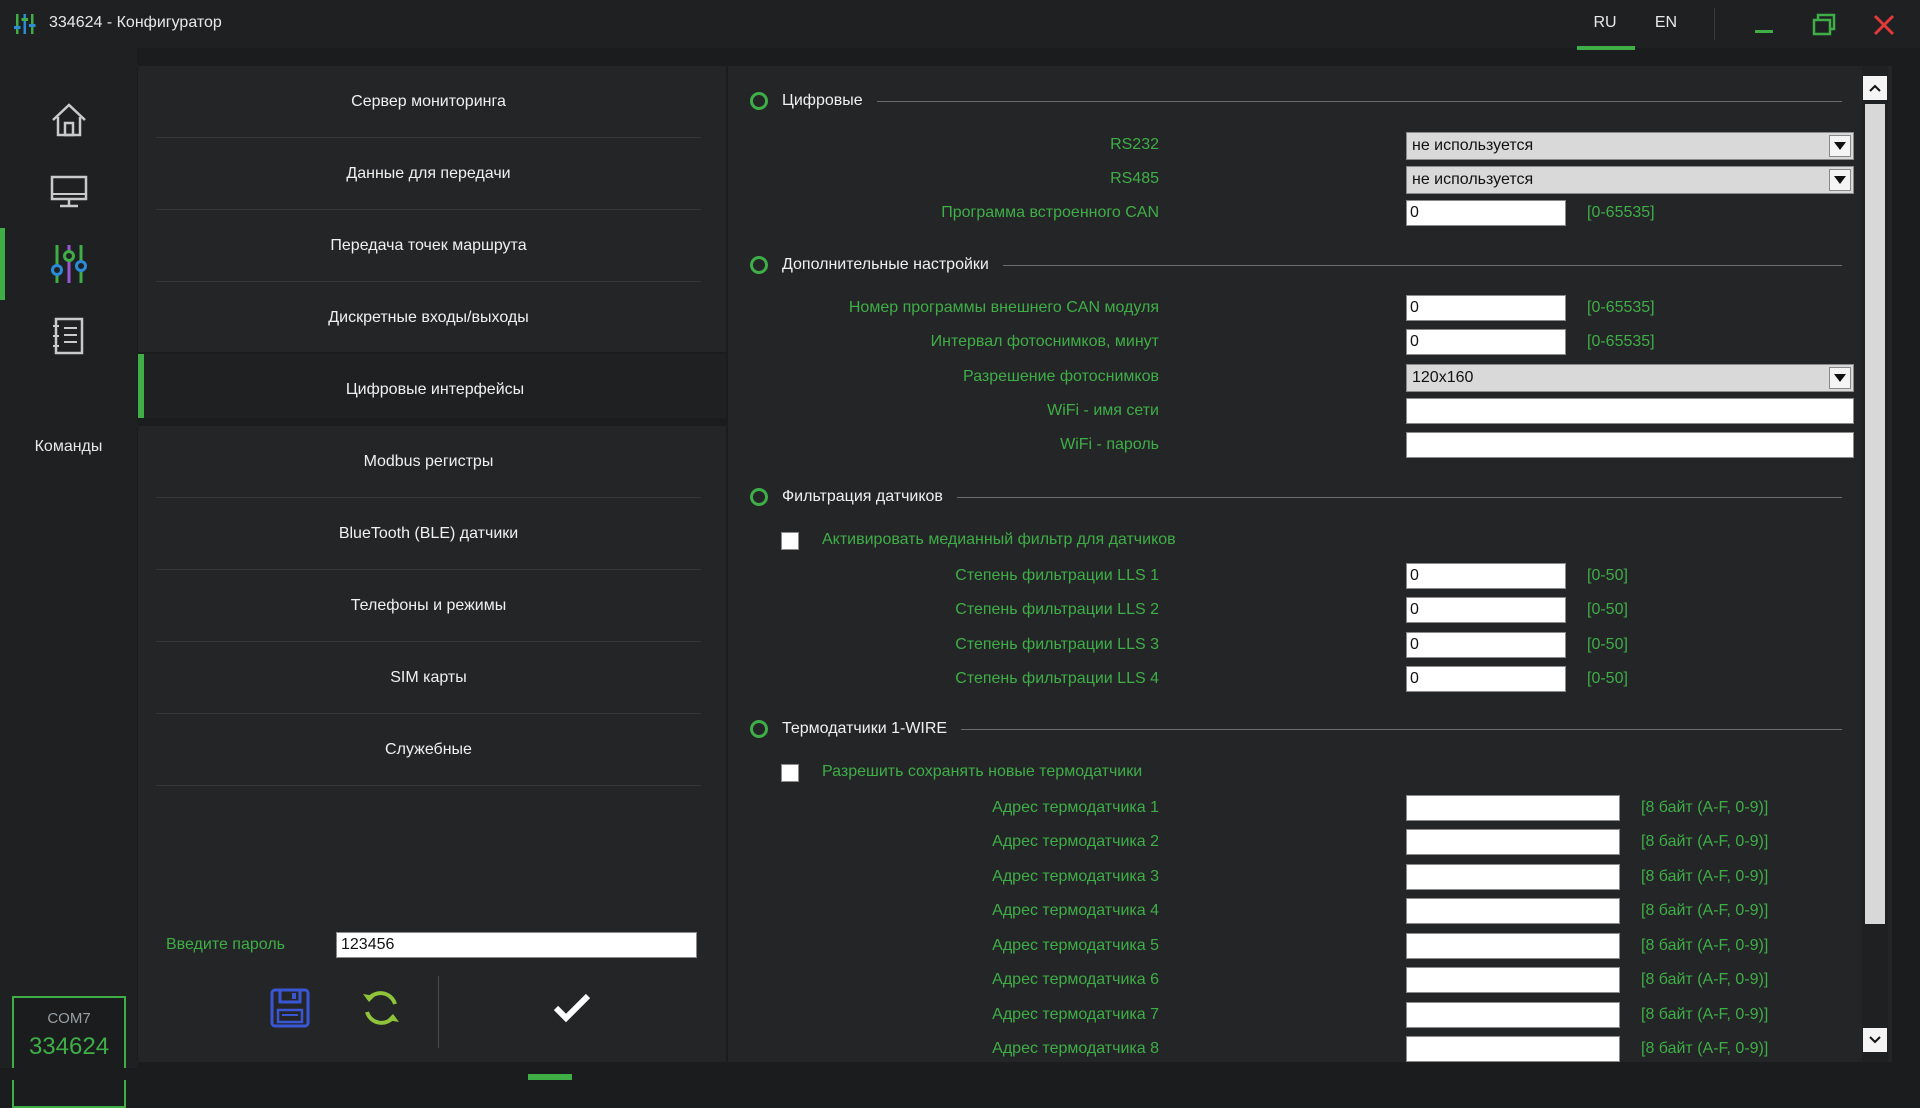  Describe the element at coordinates (516, 945) in the screenshot. I see `password-input` at that location.